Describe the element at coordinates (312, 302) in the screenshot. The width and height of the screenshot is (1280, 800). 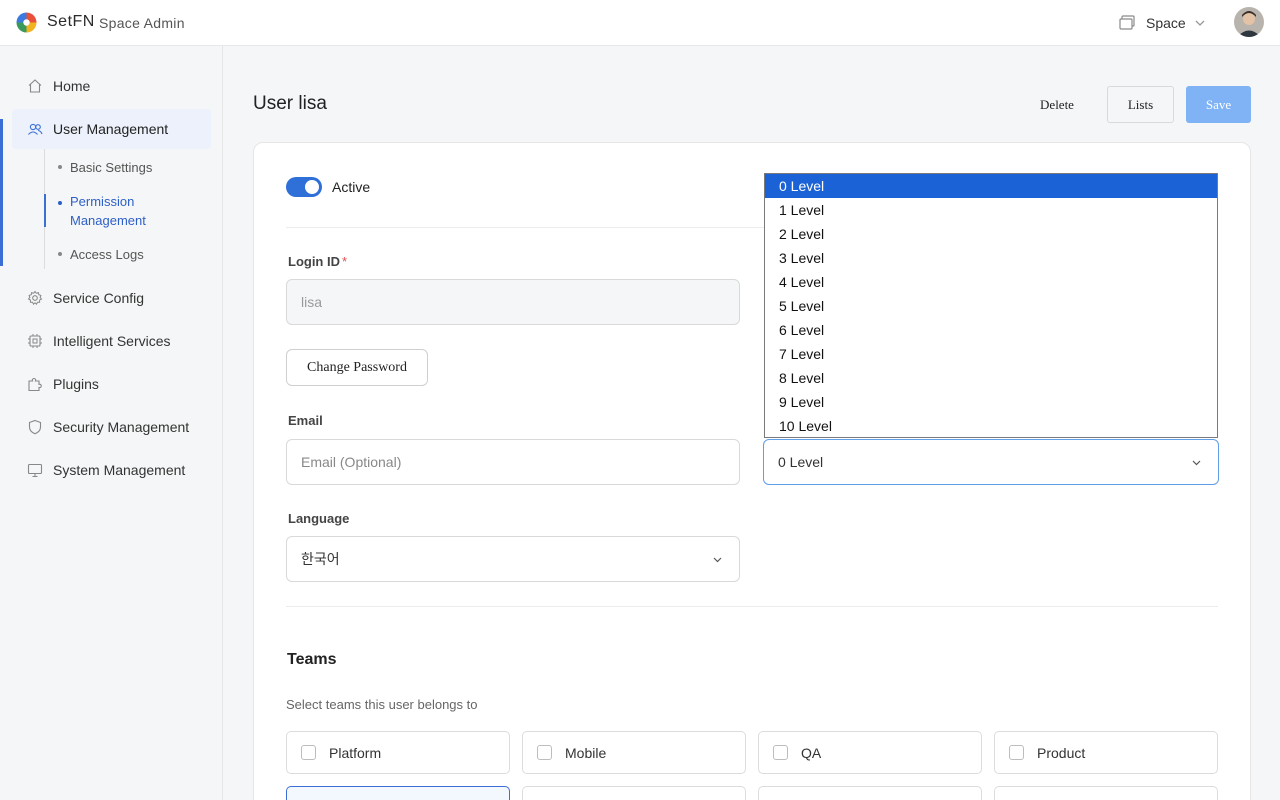
I see `login-id-value: lisa` at that location.